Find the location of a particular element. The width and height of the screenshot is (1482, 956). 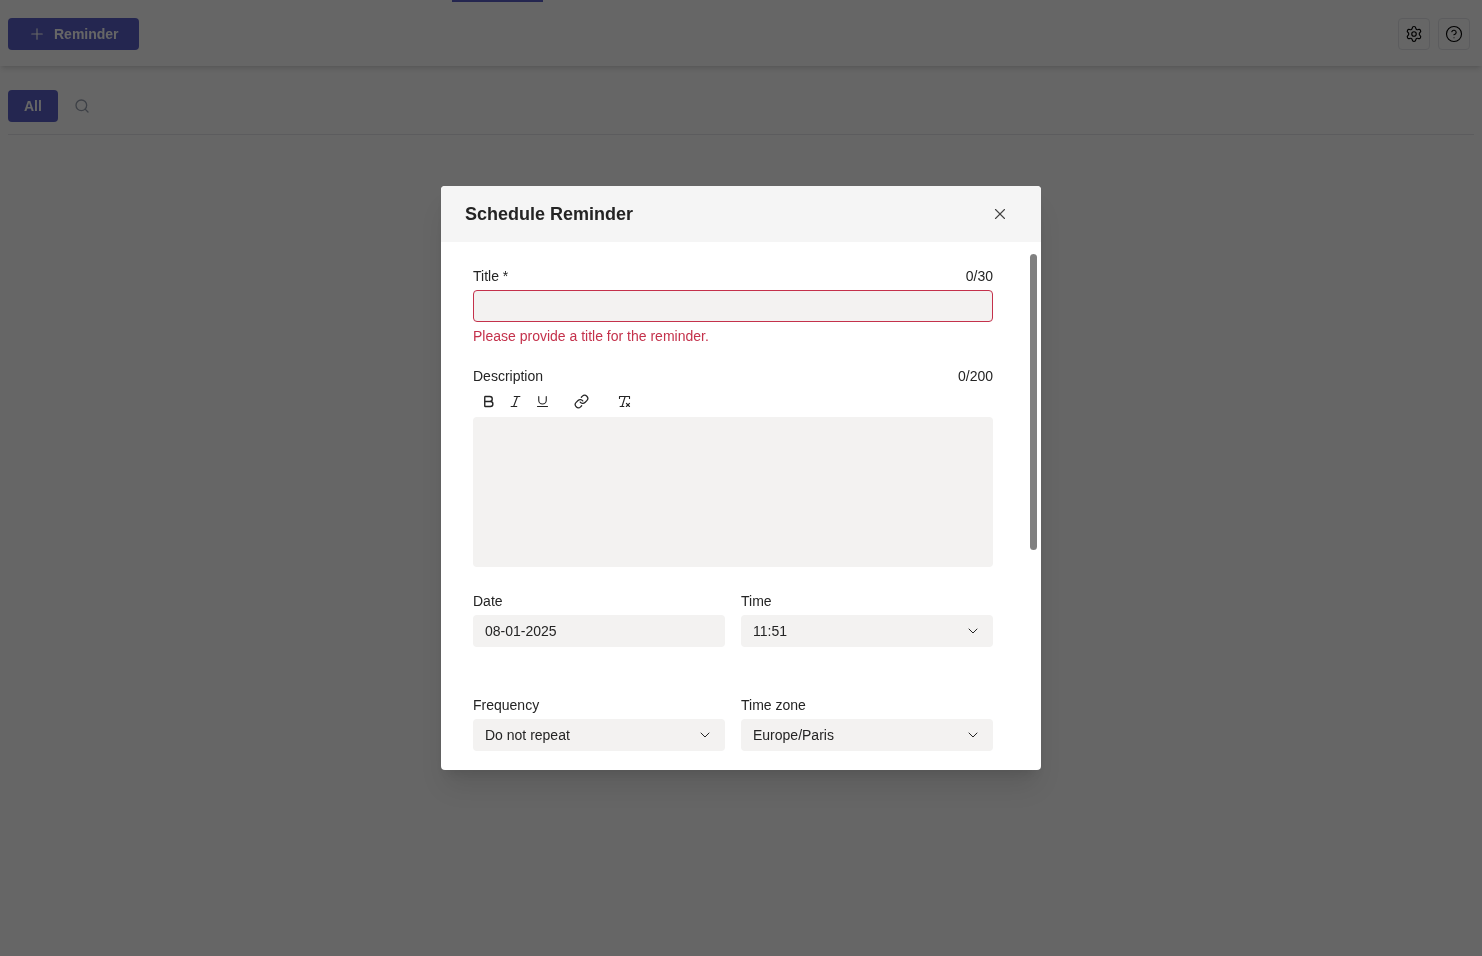

plus-icon is located at coordinates (37, 34).